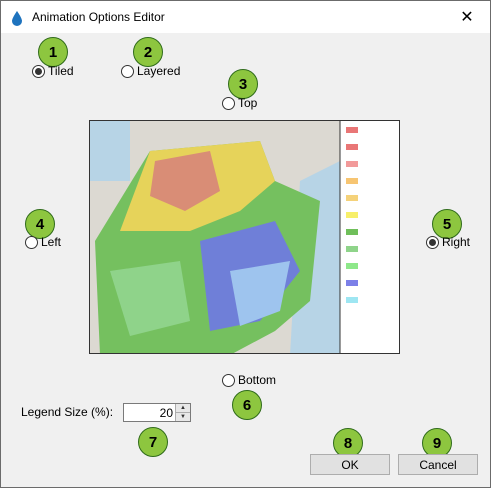 The height and width of the screenshot is (488, 491). Describe the element at coordinates (98, 17) in the screenshot. I see `window-title: Animation Options Editor` at that location.